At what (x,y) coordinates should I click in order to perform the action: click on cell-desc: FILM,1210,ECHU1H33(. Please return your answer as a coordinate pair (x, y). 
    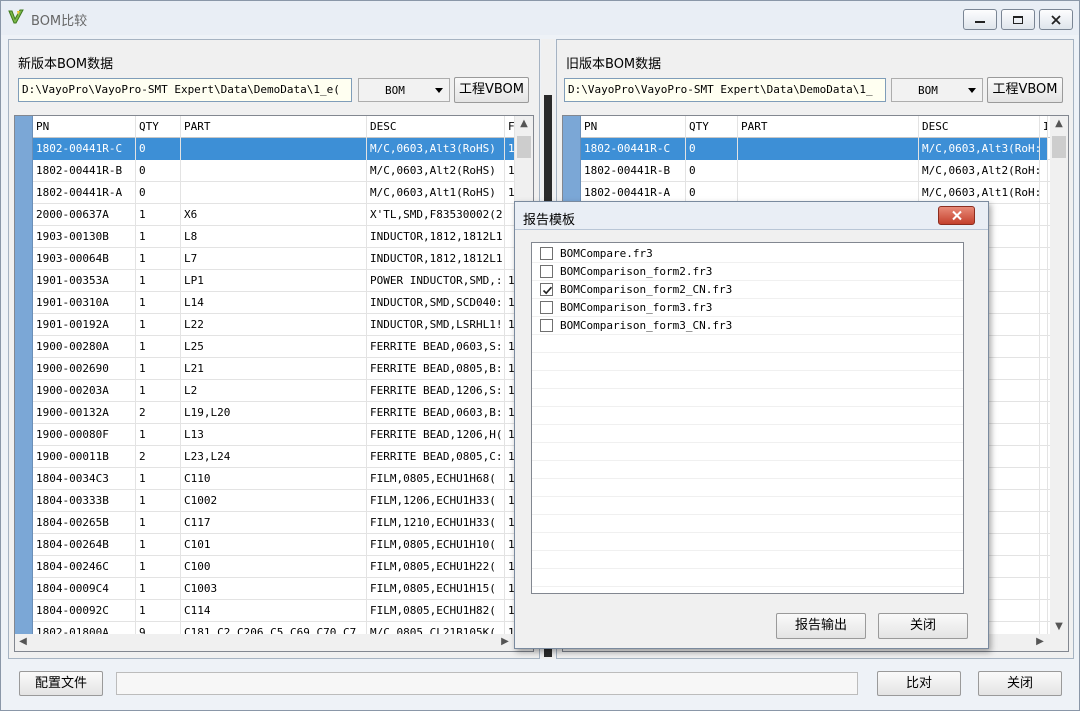
    Looking at the image, I should click on (436, 523).